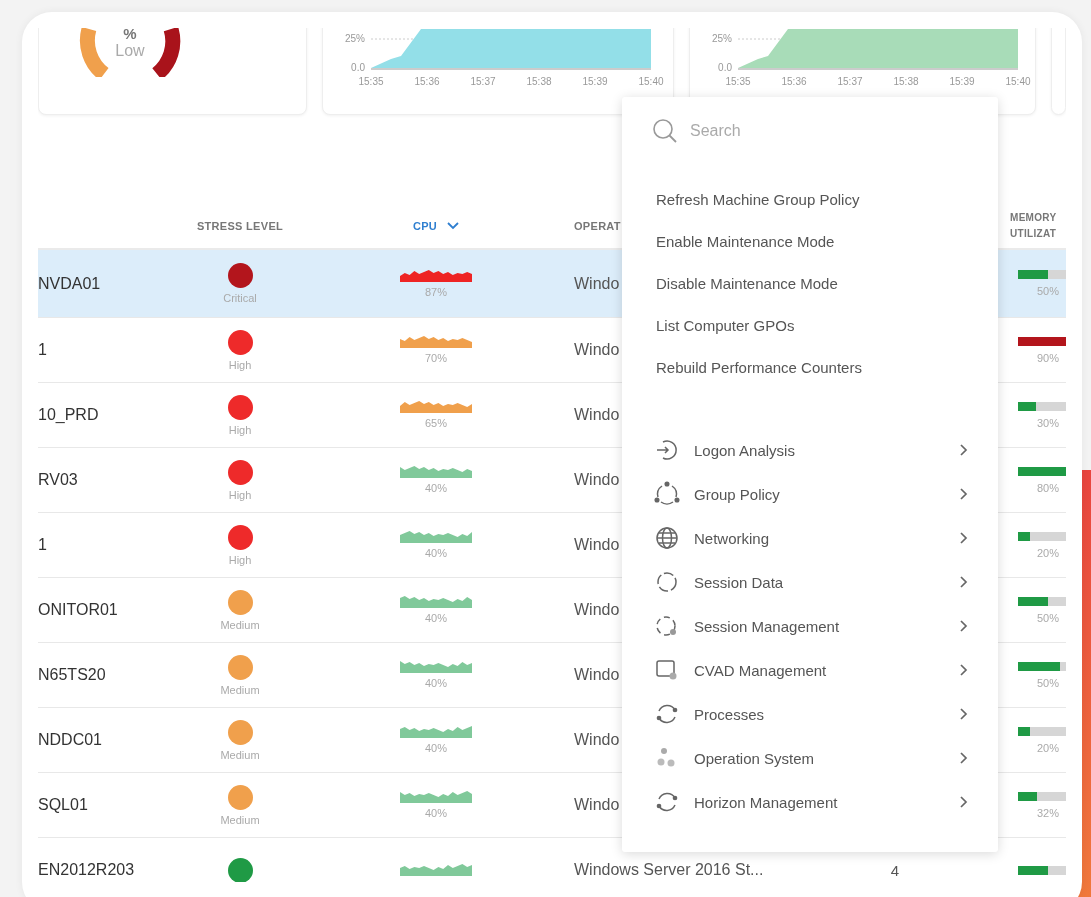 The height and width of the screenshot is (897, 1091). I want to click on column-header: MEMORY UTILIZAT, so click(1038, 225).